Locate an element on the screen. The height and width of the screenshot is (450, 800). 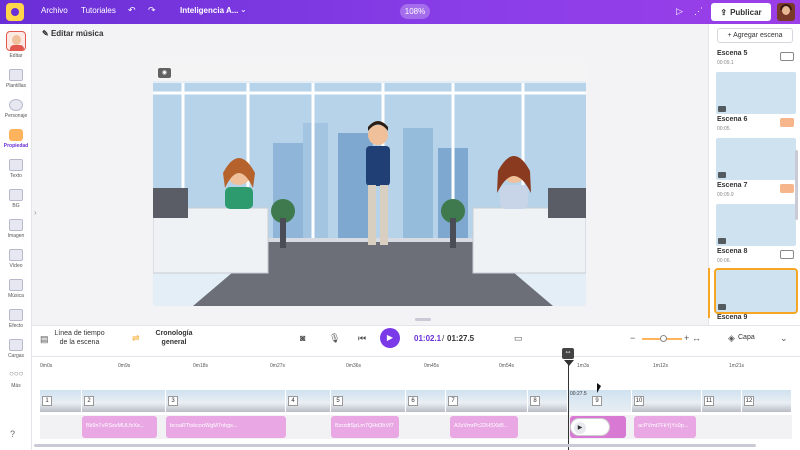
sidebar-item-efecto: Efecto is located at coordinates (16, 319).